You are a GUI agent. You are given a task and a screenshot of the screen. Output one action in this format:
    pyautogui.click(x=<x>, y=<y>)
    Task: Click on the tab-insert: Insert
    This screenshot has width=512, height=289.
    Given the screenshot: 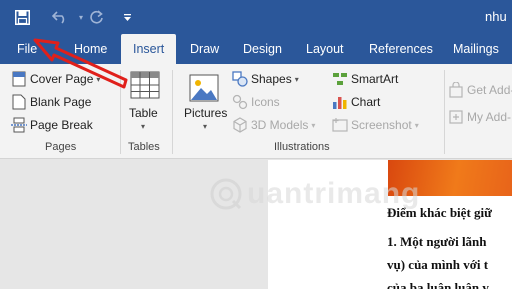 What is the action you would take?
    pyautogui.click(x=149, y=49)
    